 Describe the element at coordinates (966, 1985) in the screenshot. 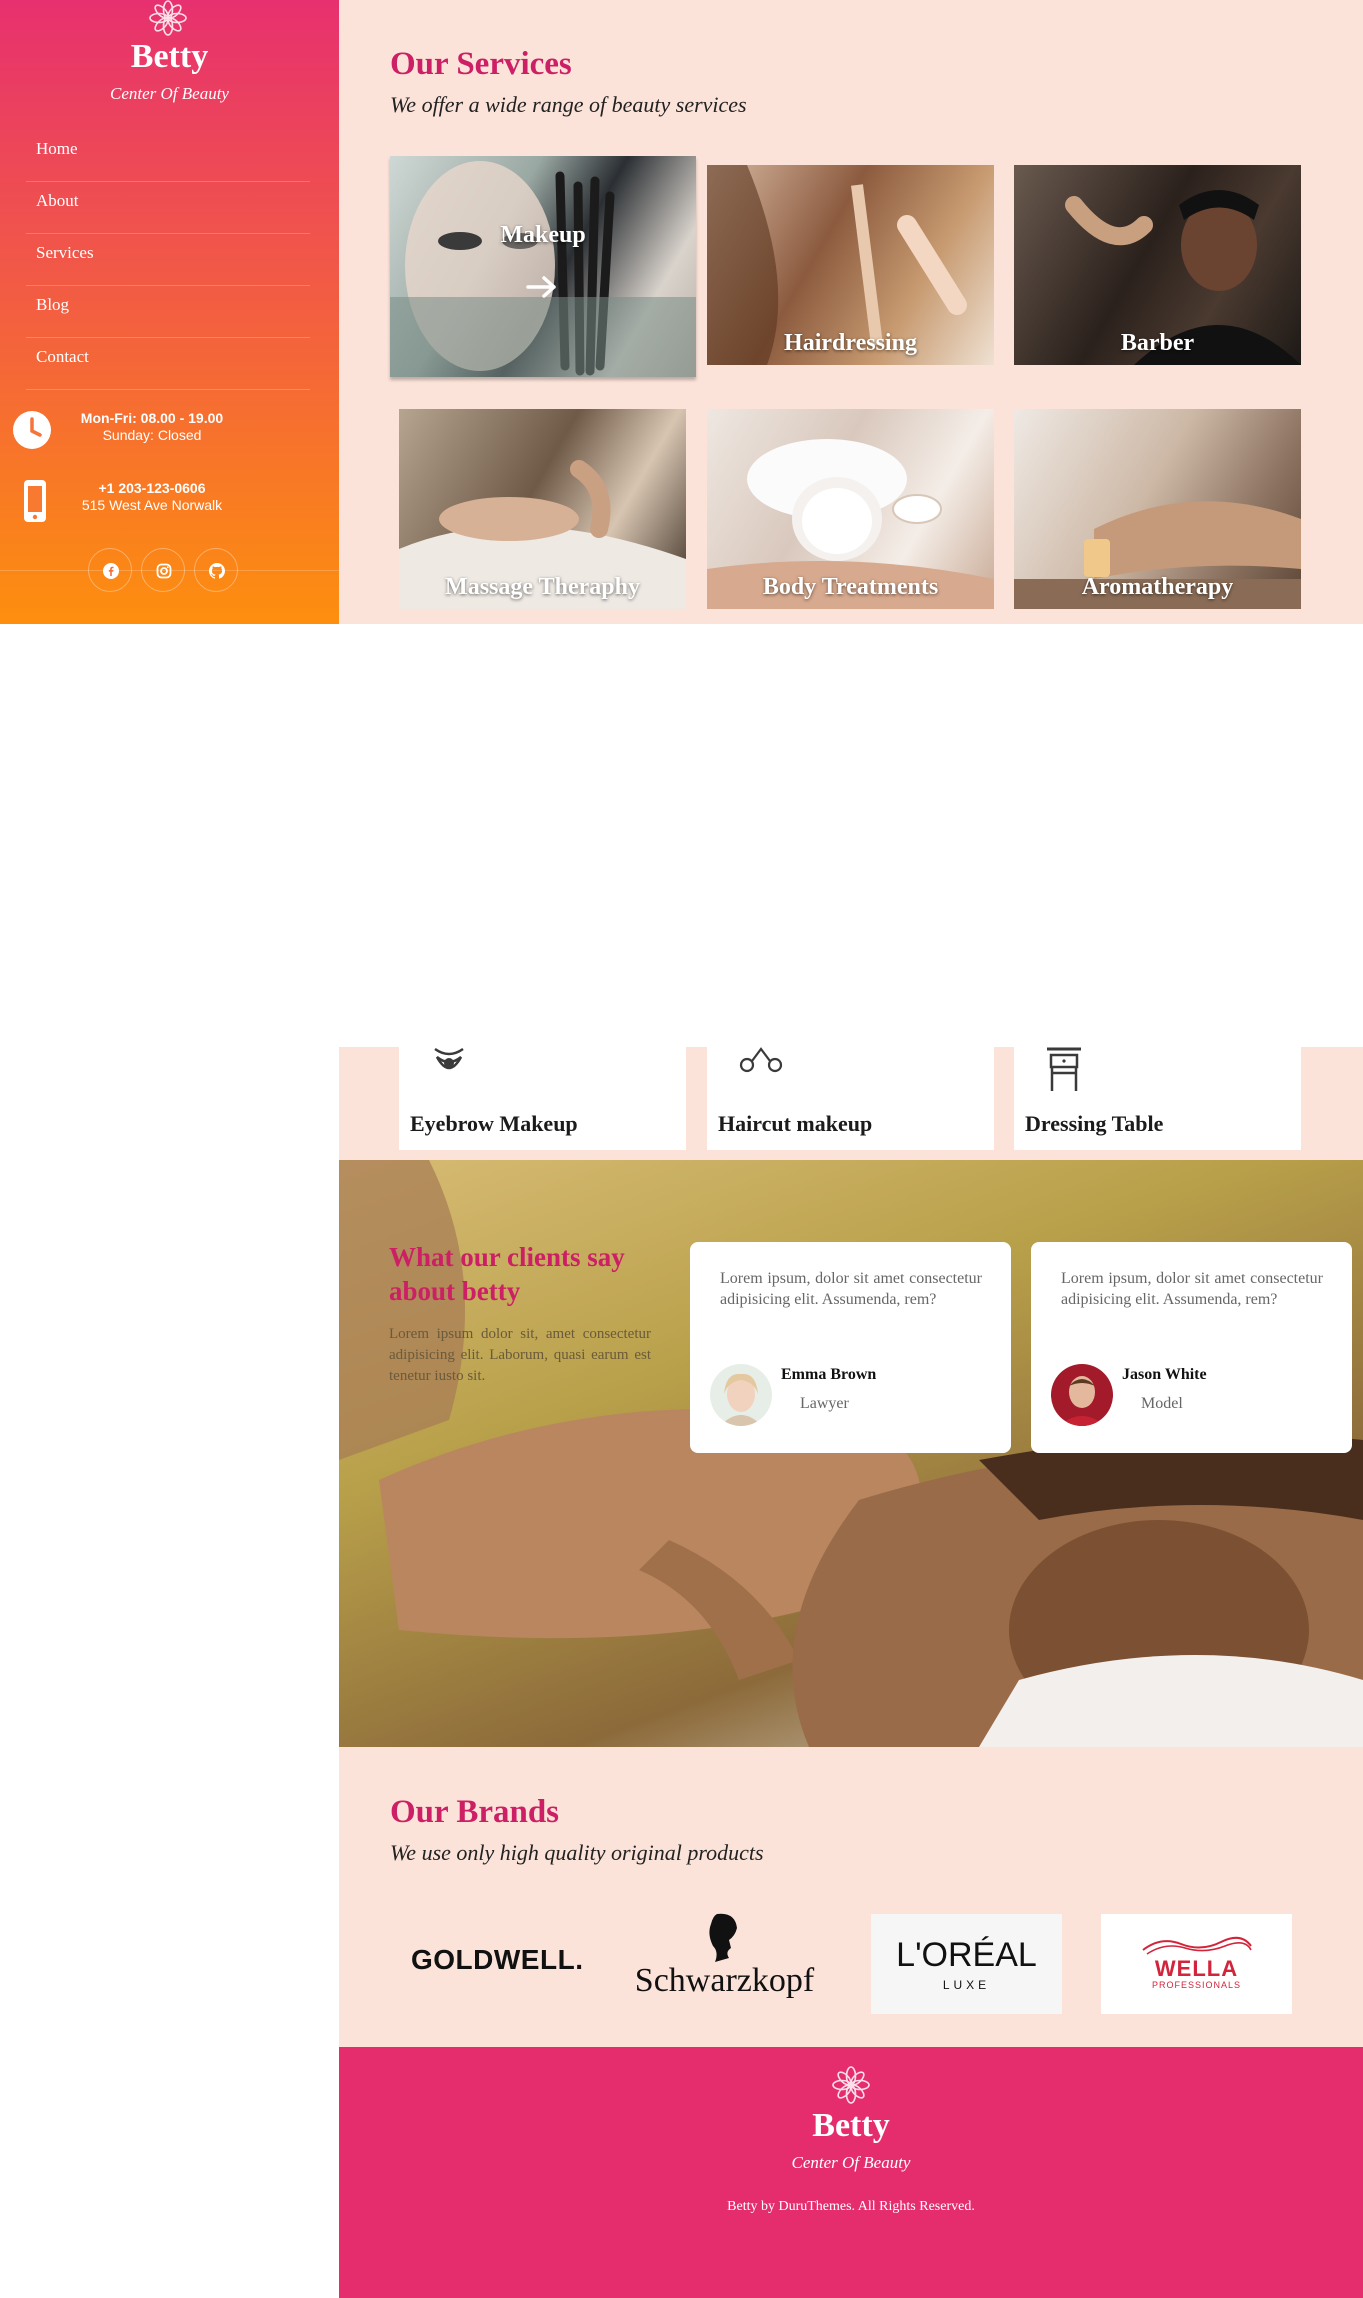

I see `brand-loreal-sub: LUXE` at that location.